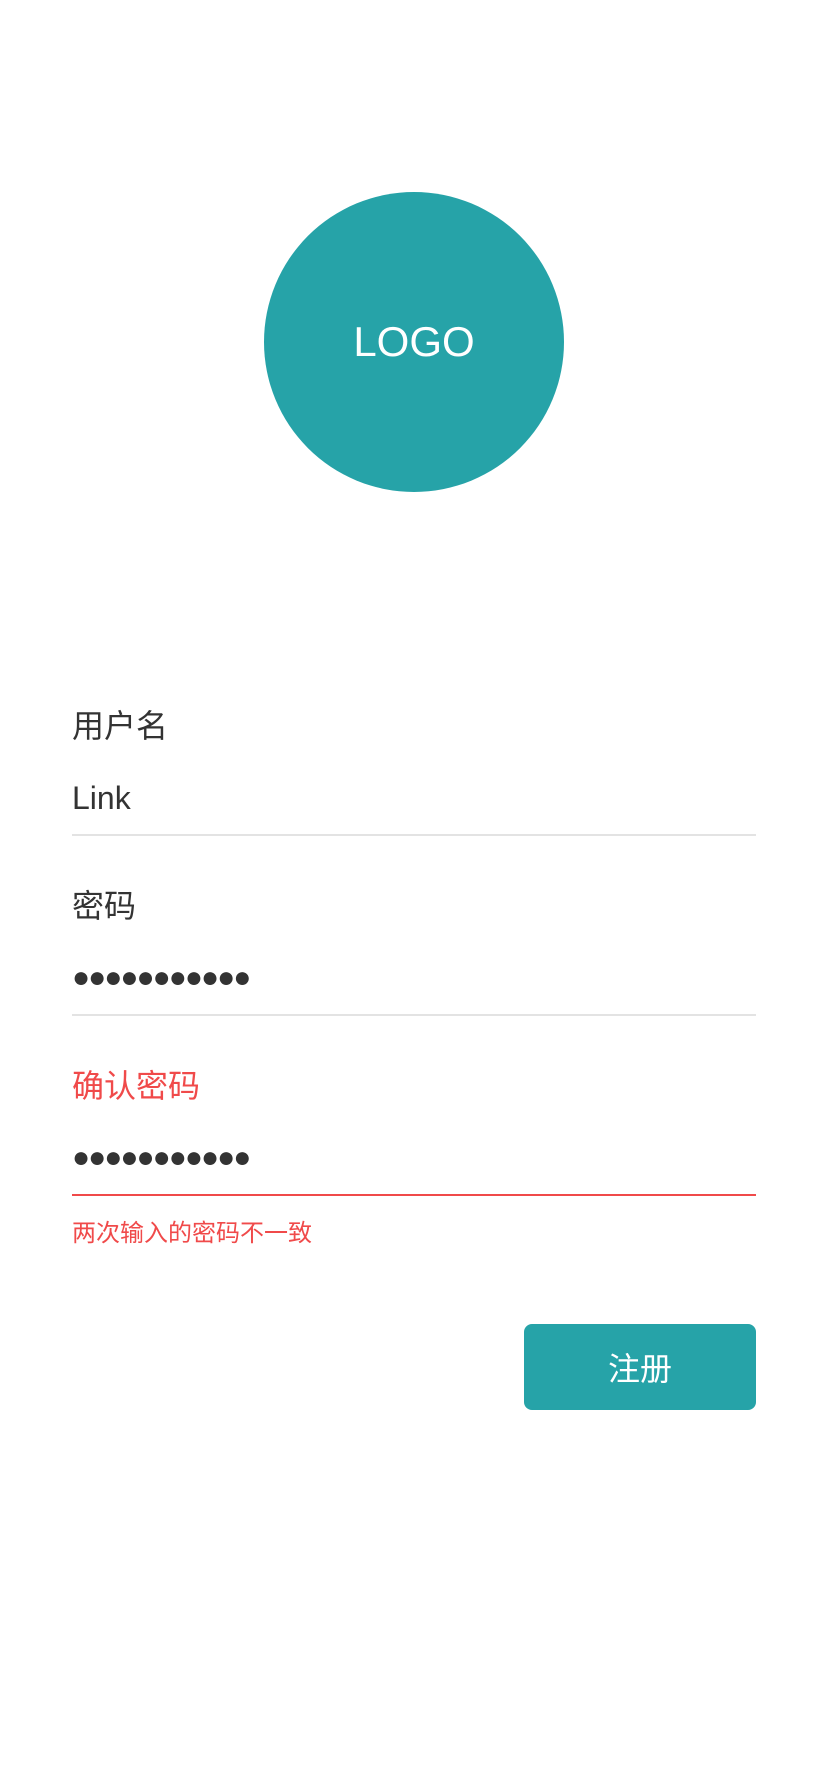 The width and height of the screenshot is (828, 1792). What do you see at coordinates (104, 906) in the screenshot?
I see `password-label: 密码` at bounding box center [104, 906].